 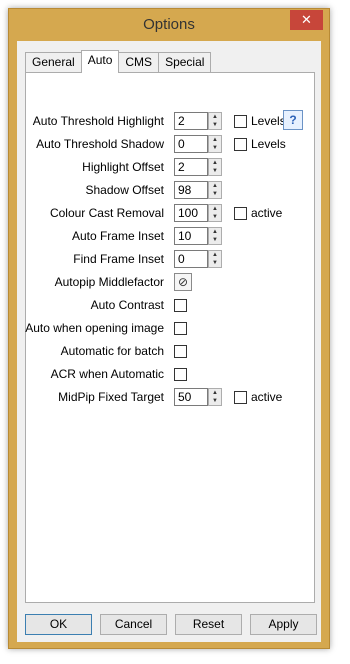 What do you see at coordinates (191, 236) in the screenshot?
I see `auto-frame-inset-input: 10` at bounding box center [191, 236].